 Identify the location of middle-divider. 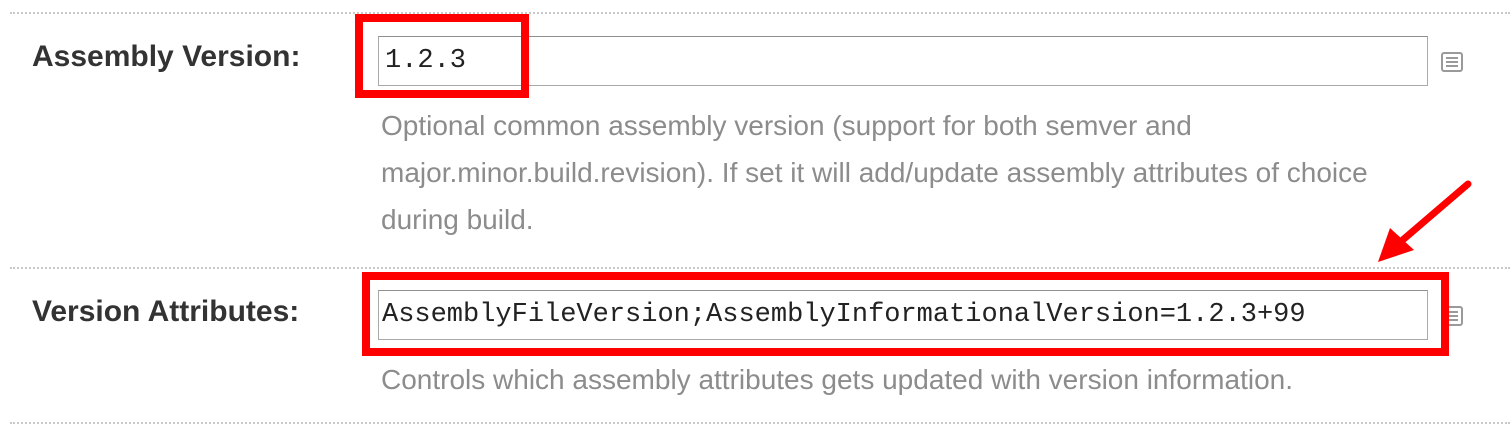
(760, 268).